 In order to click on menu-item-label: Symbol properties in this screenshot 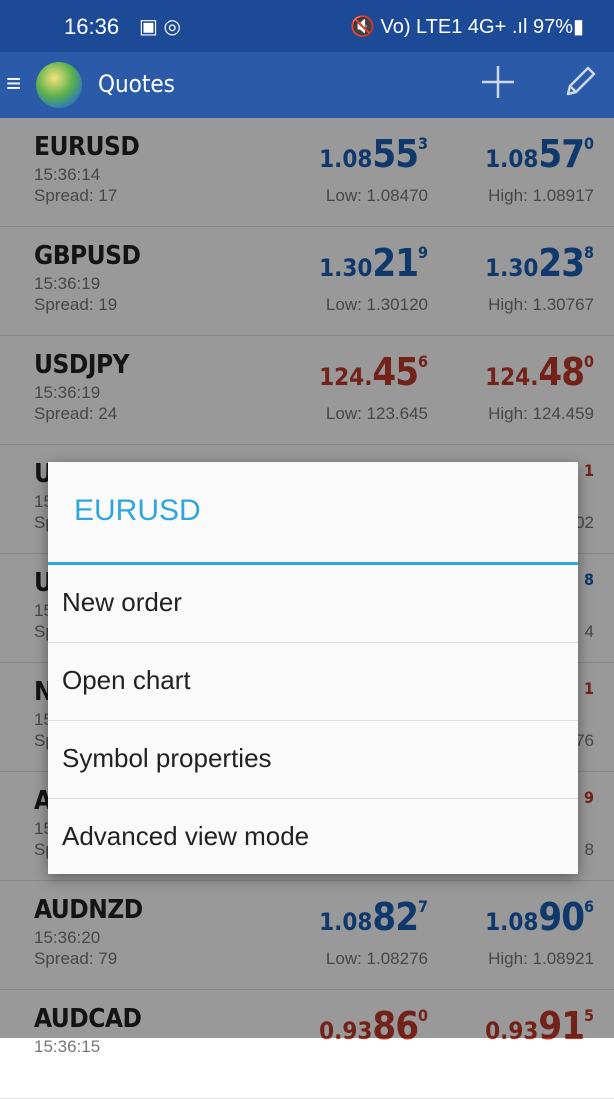, I will do `click(167, 758)`.